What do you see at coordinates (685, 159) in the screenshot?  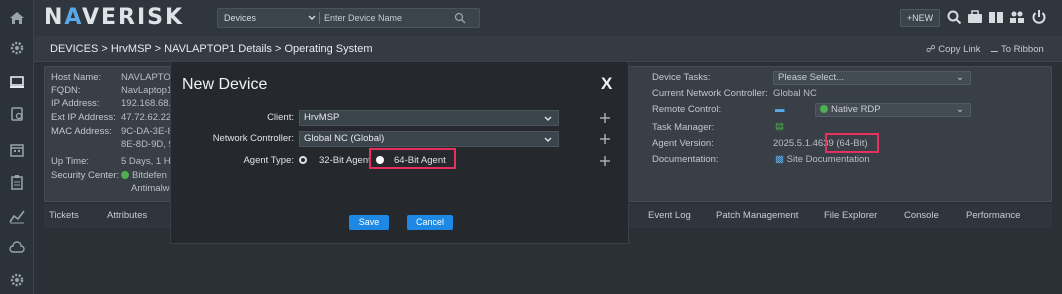 I see `documentation-label: Documentation:` at bounding box center [685, 159].